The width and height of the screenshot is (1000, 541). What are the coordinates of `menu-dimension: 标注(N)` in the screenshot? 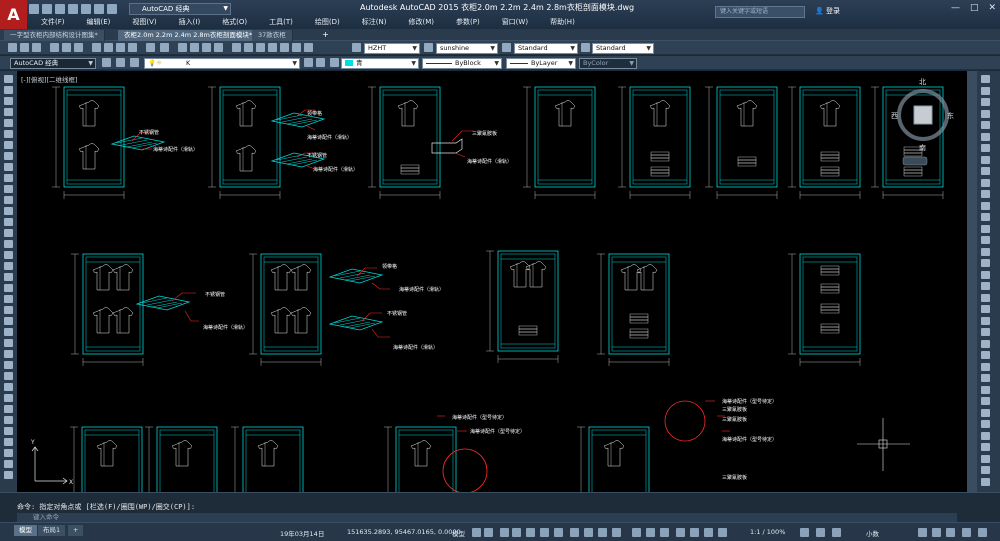 It's located at (374, 22).